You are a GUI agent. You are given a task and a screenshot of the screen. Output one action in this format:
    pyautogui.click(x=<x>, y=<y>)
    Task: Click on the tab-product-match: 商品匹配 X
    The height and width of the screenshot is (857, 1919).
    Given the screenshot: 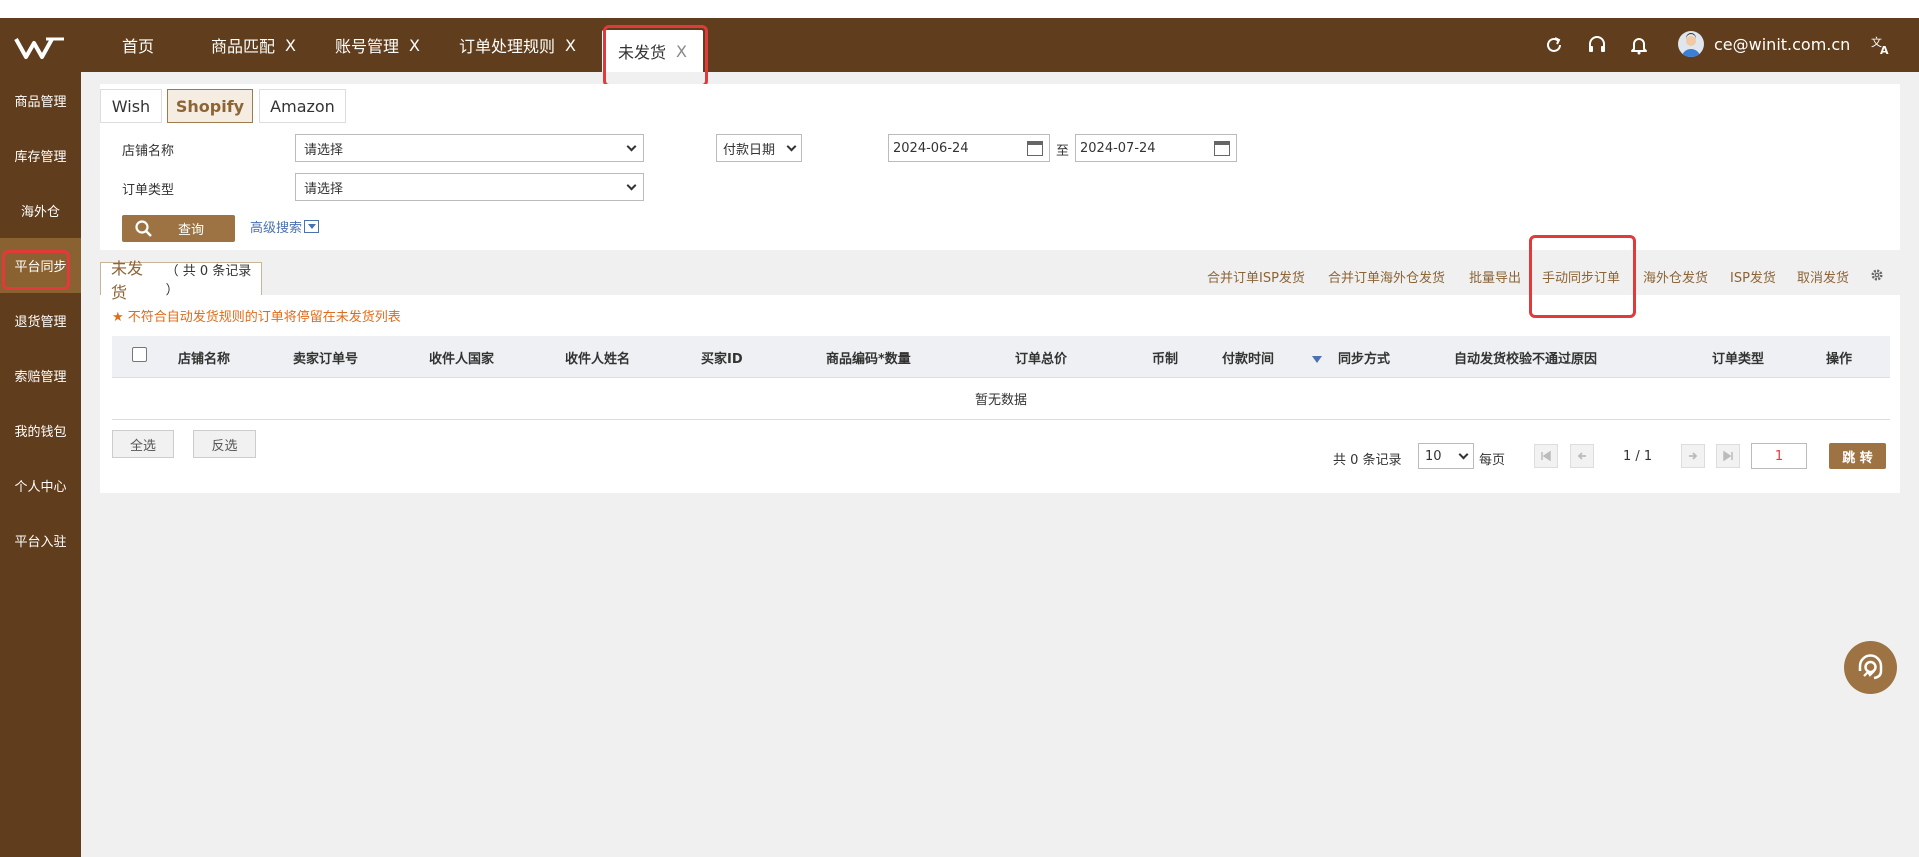 What is the action you would take?
    pyautogui.click(x=253, y=45)
    